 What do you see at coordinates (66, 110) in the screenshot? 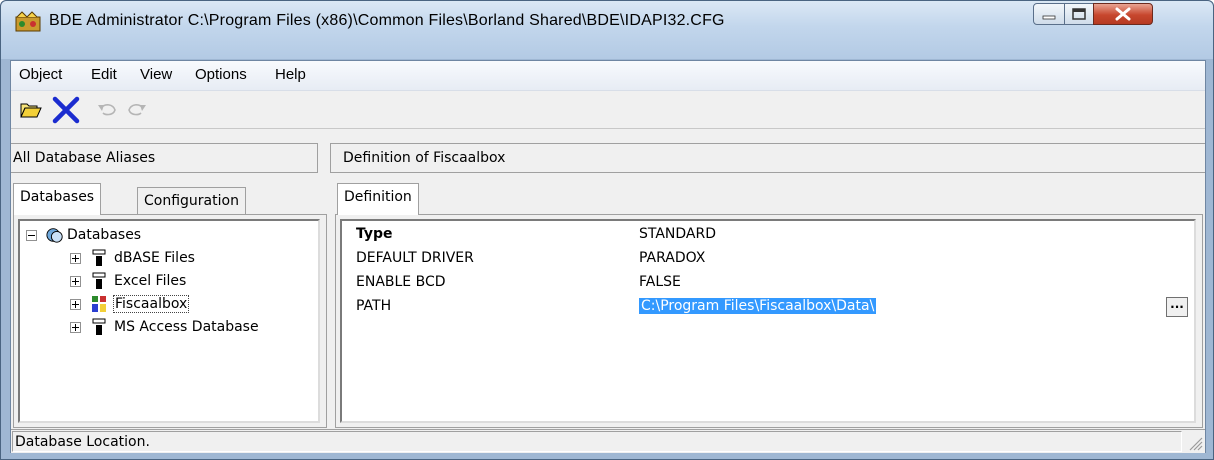
I see `delete-x-icon` at bounding box center [66, 110].